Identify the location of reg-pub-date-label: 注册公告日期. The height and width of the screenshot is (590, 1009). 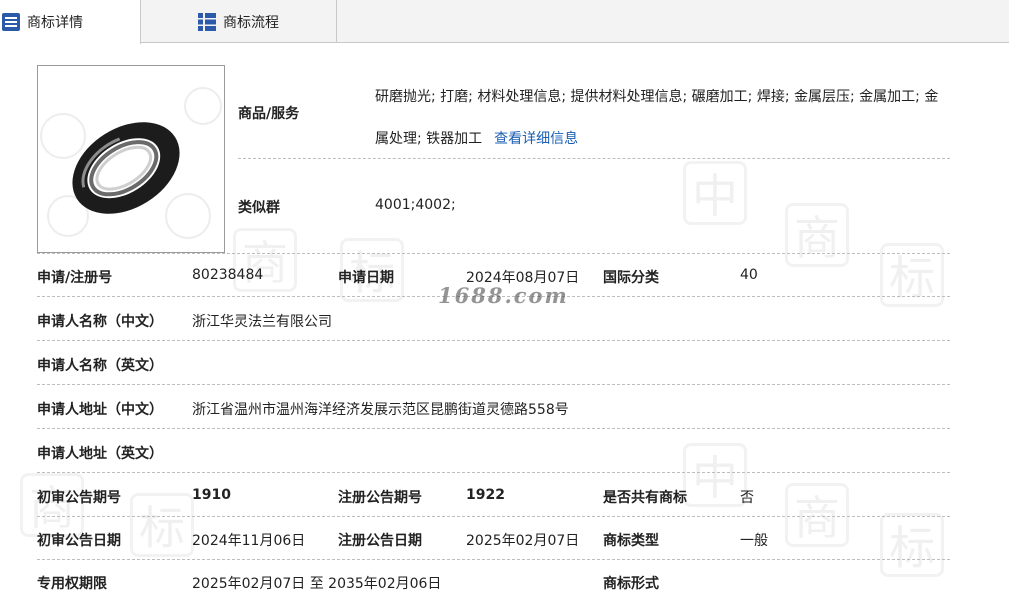
(380, 541).